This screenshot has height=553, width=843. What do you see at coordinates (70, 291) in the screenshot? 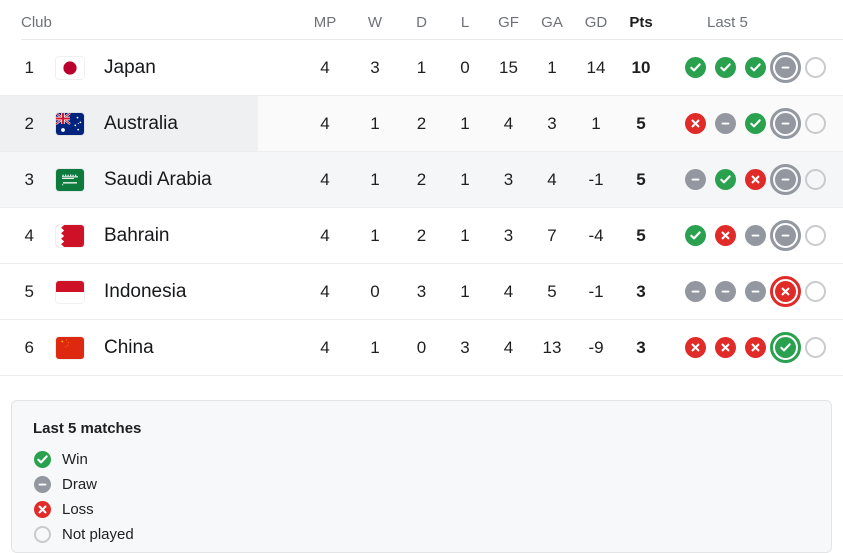
I see `indonesia-flag` at bounding box center [70, 291].